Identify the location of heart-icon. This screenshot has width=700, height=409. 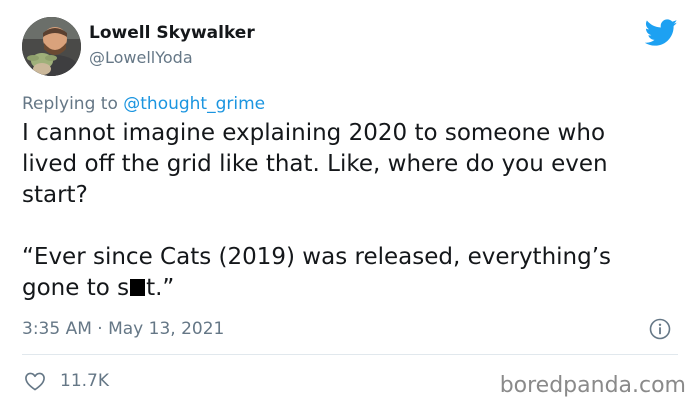
(35, 381).